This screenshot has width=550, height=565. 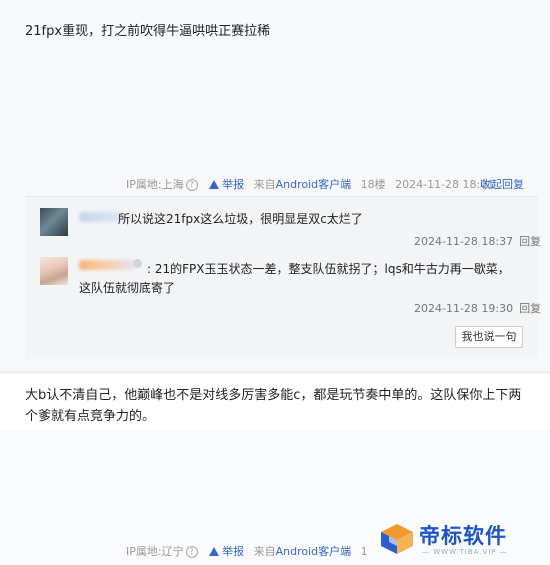 I want to click on reply-1-meta: 2024-11-28 18:37 回复, so click(x=477, y=241).